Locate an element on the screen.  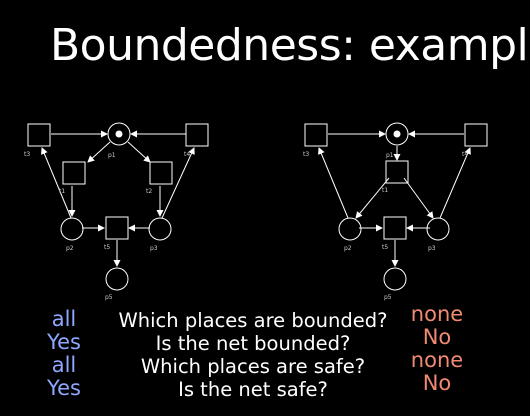
question-safe-places: Which places are safe? is located at coordinates (253, 366).